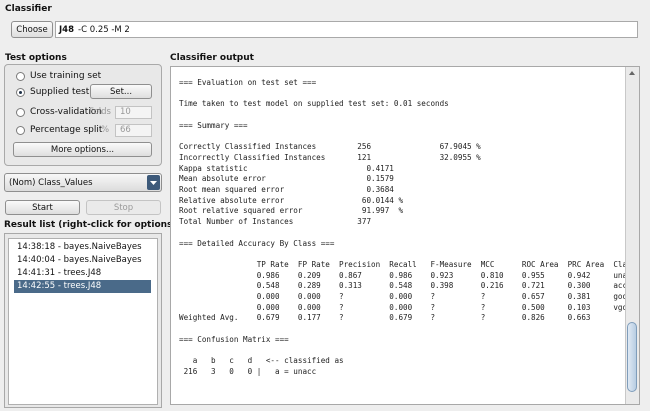  What do you see at coordinates (632, 235) in the screenshot?
I see `output-scrollbar` at bounding box center [632, 235].